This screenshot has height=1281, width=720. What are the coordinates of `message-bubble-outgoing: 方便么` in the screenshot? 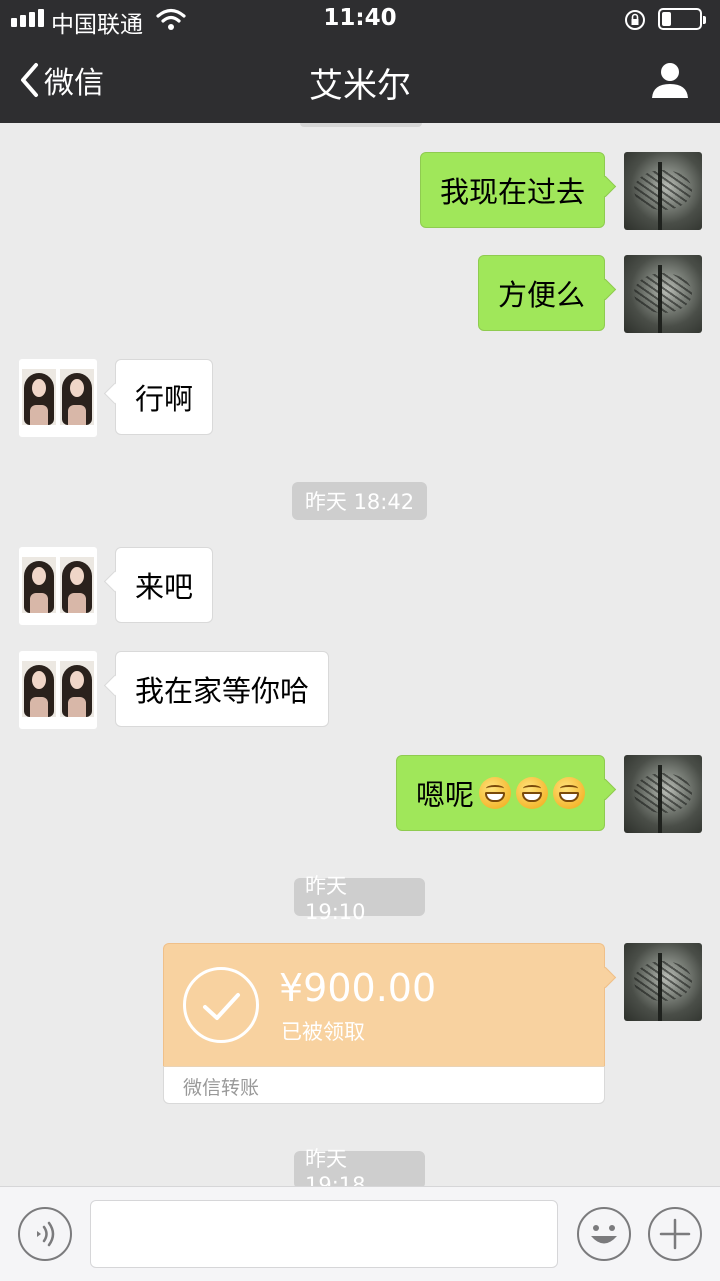 It's located at (541, 293).